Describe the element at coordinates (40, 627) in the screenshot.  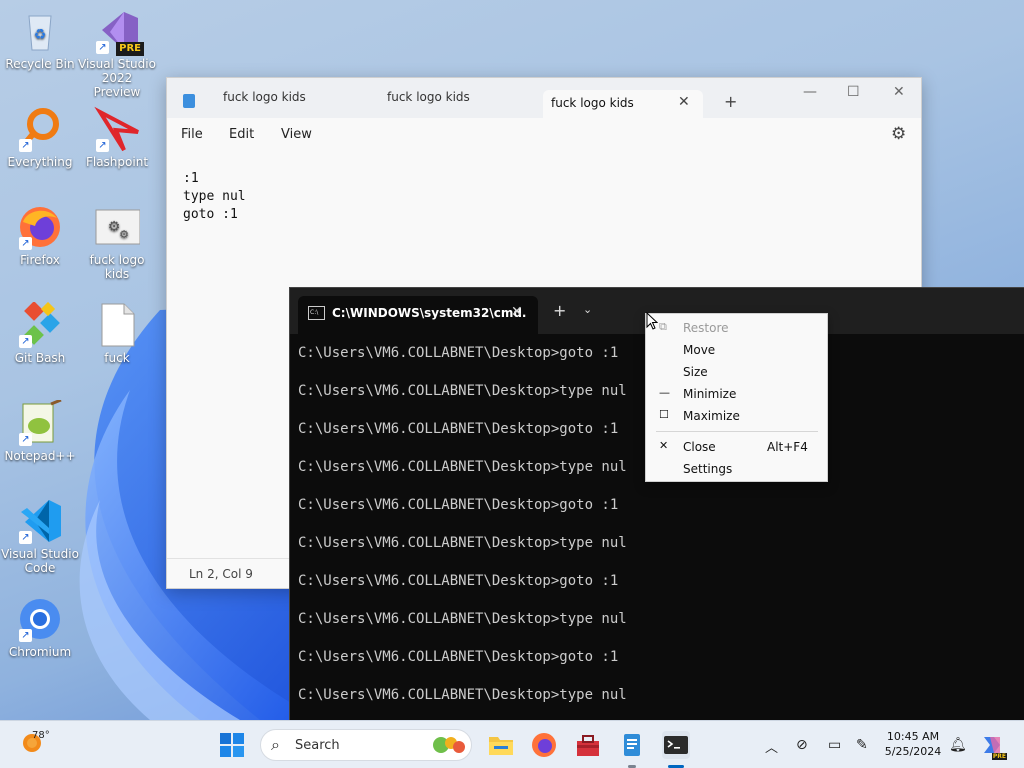
I see `desktop-icon-chromium: ↗ Chromium` at that location.